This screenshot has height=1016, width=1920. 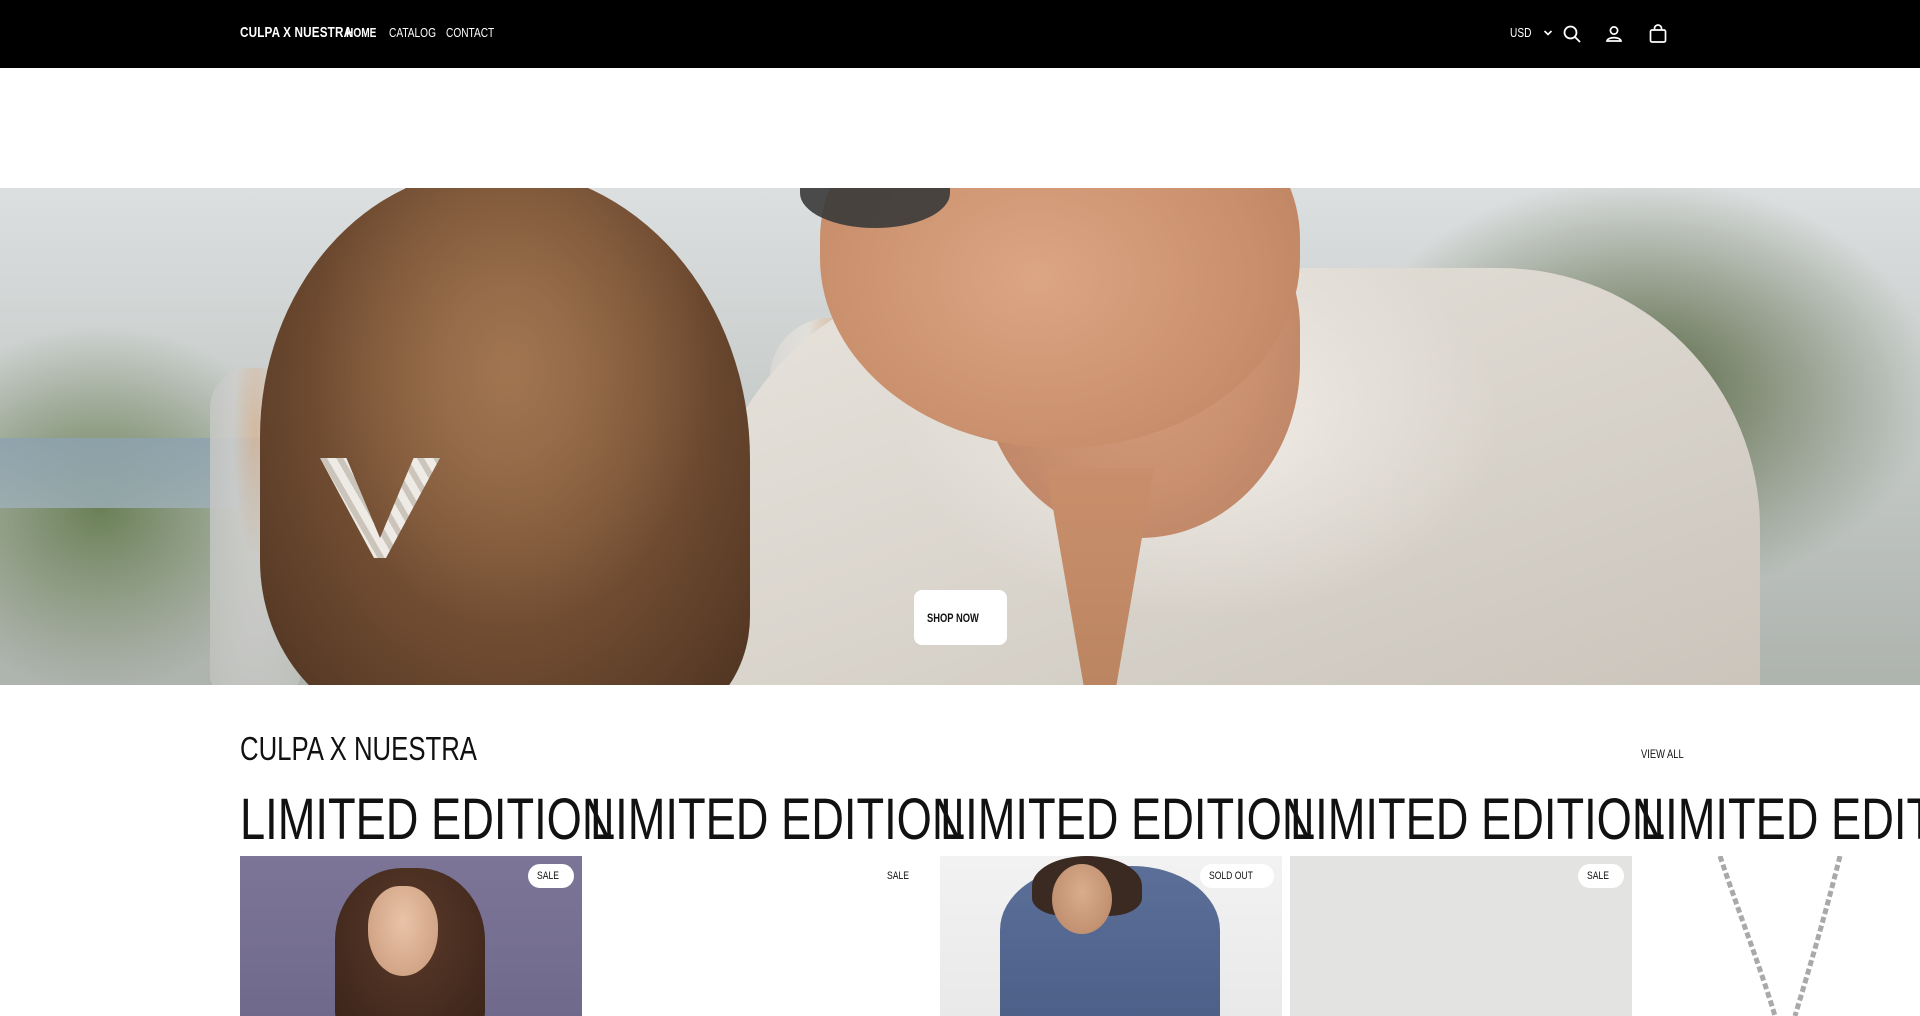 What do you see at coordinates (960, 34) in the screenshot?
I see `site-header: CULPA X NUESTRA HOME CATALOG CONTACT USD` at bounding box center [960, 34].